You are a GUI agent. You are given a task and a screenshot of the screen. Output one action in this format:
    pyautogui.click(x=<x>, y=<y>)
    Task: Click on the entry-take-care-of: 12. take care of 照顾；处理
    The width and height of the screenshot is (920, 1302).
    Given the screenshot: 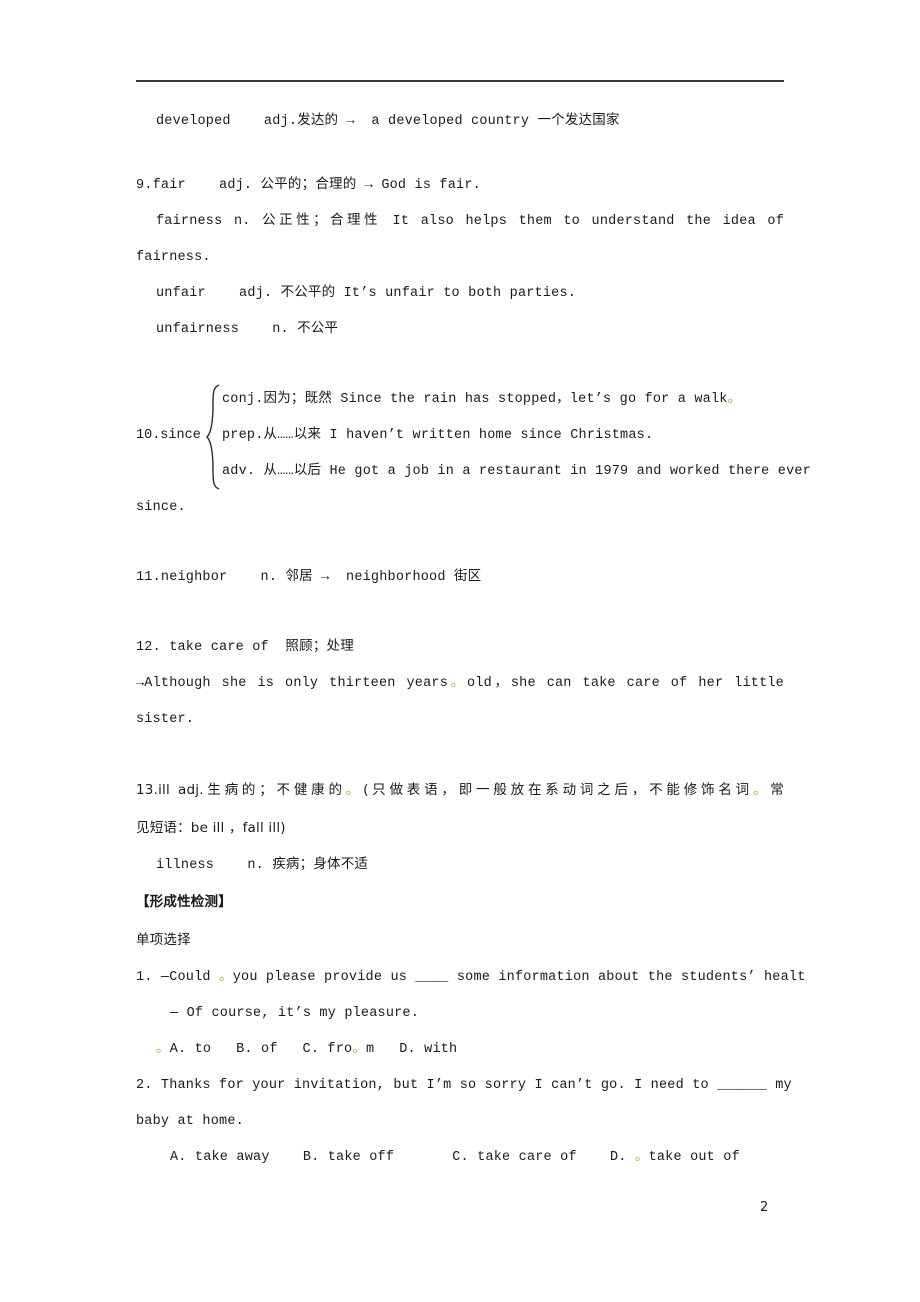 What is the action you would take?
    pyautogui.click(x=460, y=648)
    